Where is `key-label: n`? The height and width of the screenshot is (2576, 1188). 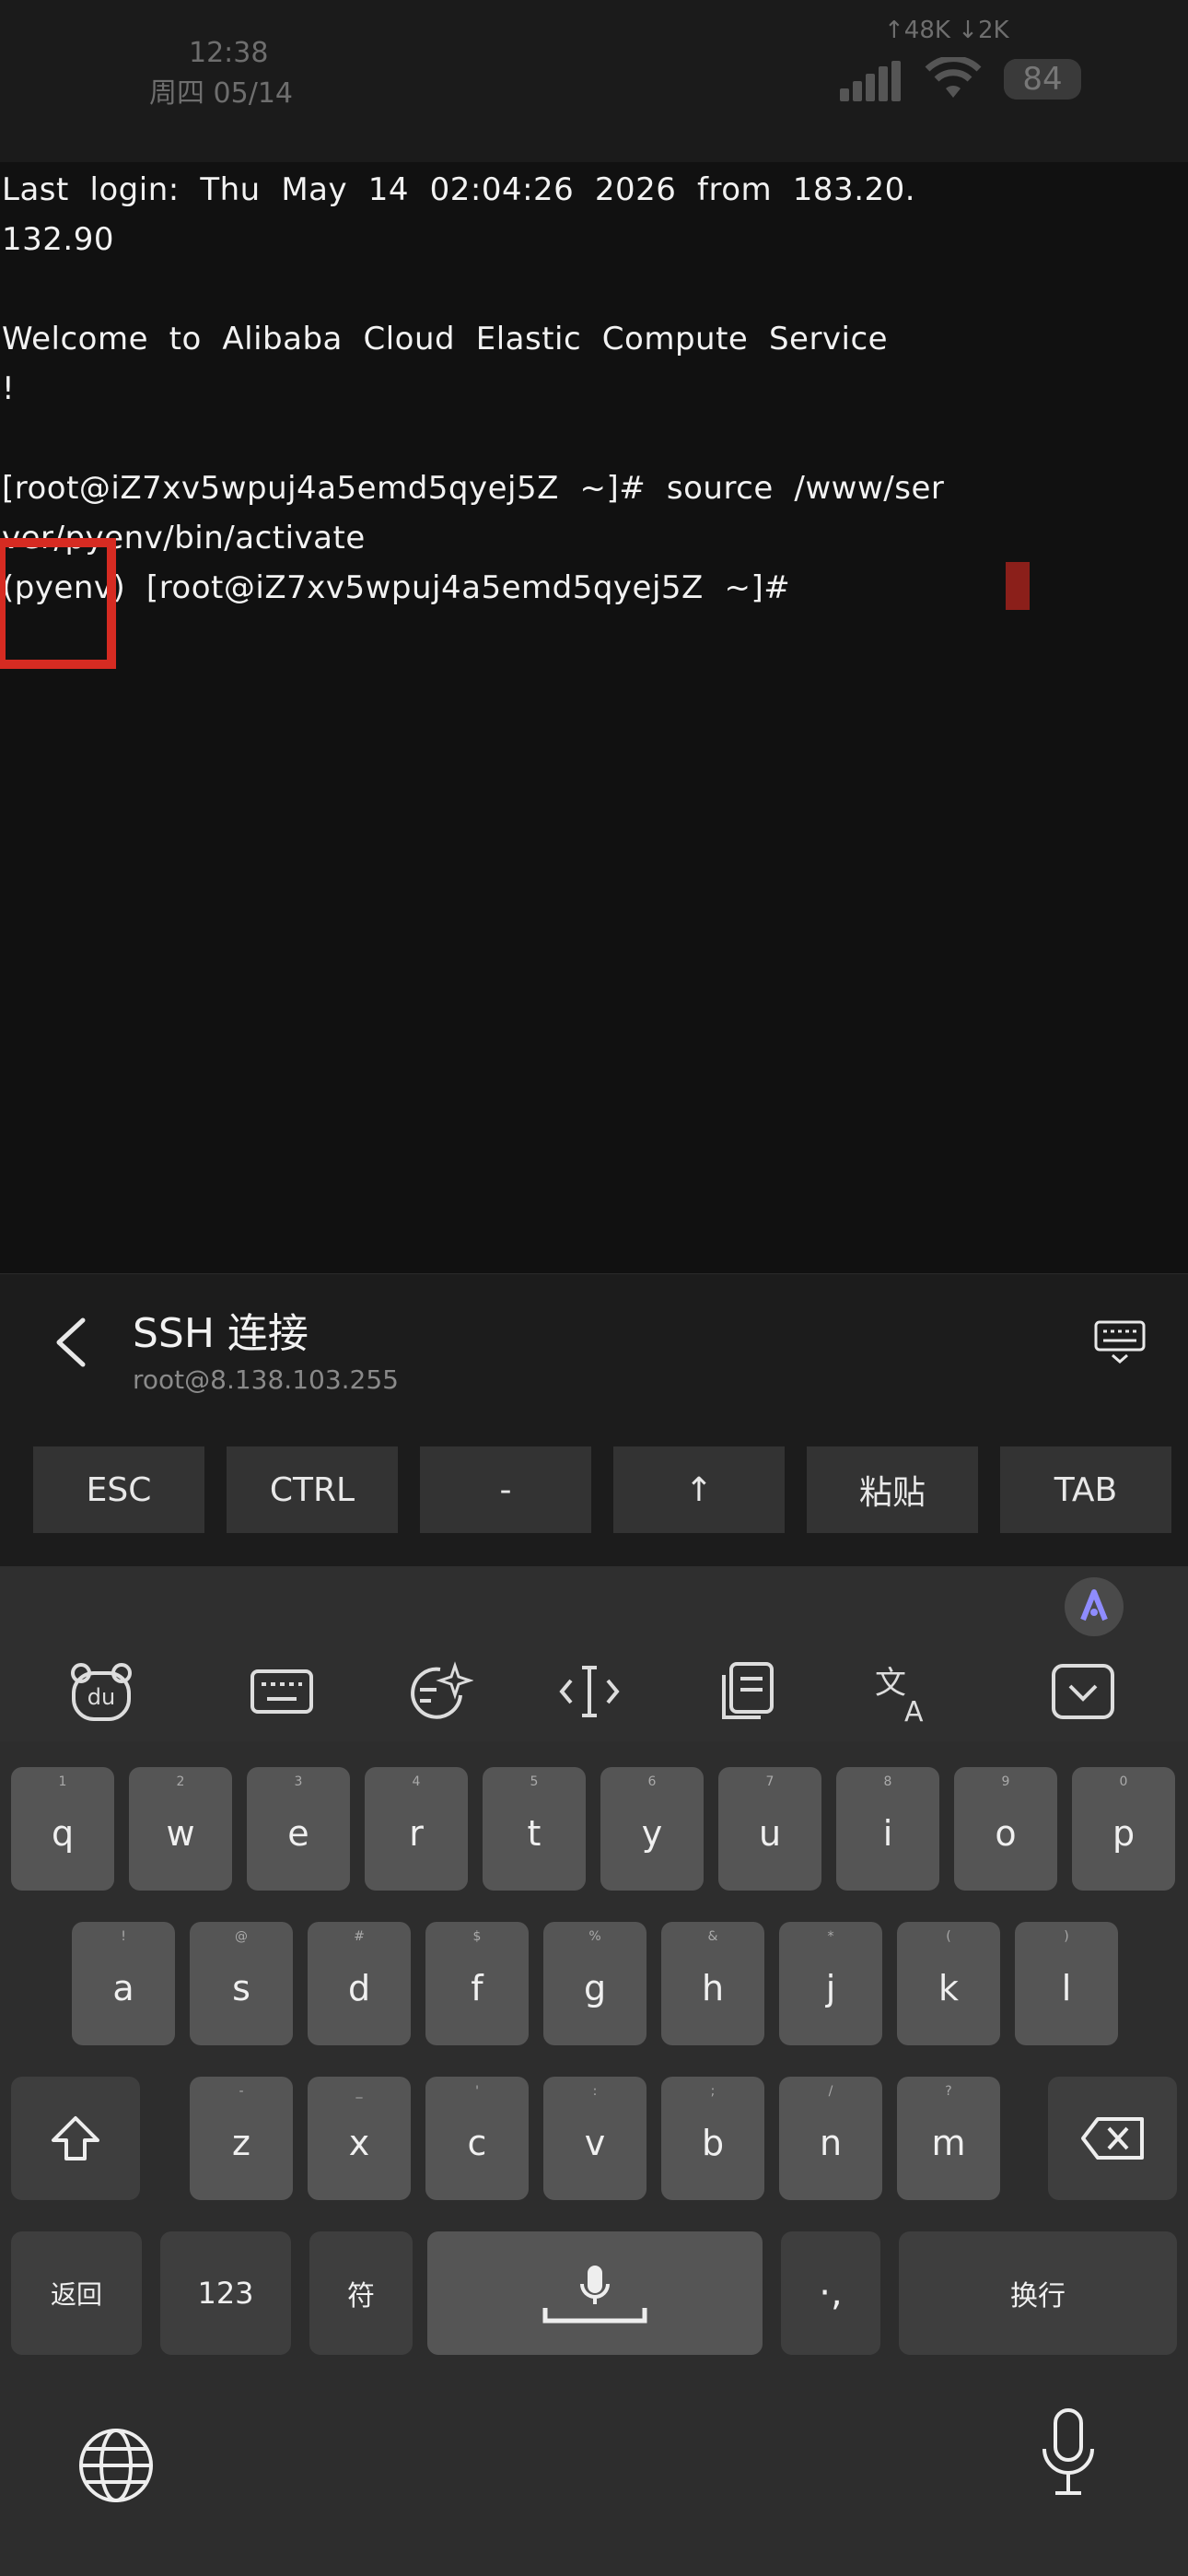 key-label: n is located at coordinates (831, 2143).